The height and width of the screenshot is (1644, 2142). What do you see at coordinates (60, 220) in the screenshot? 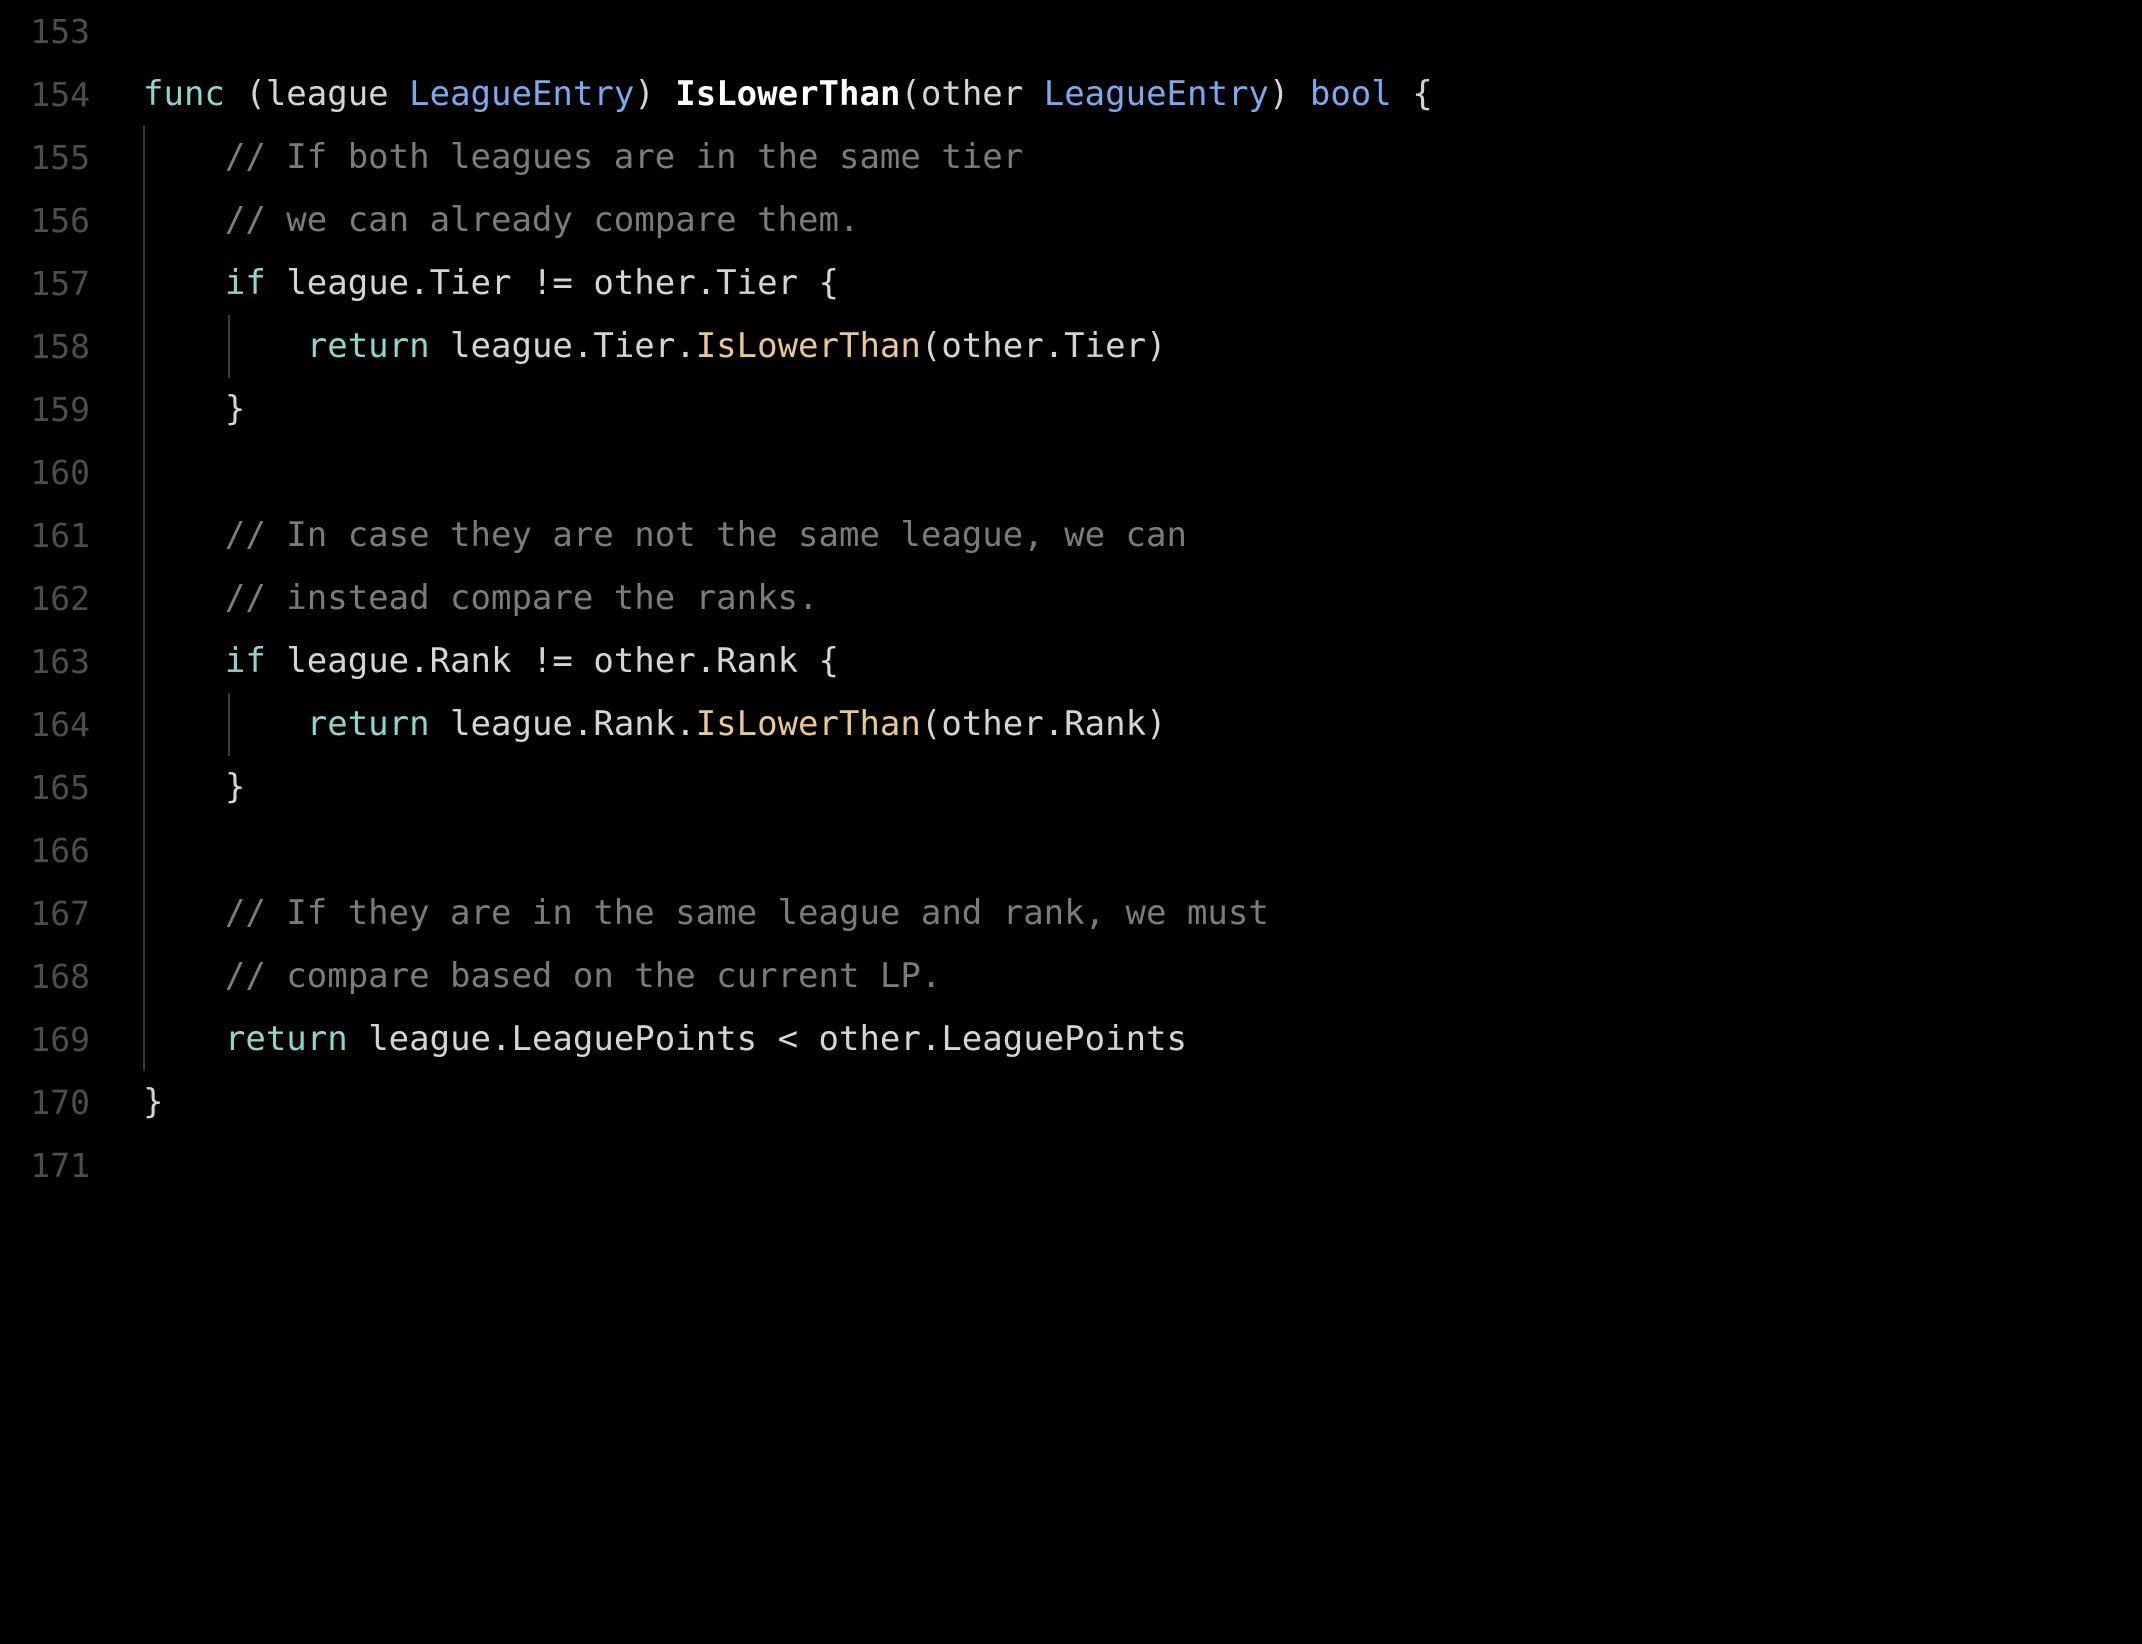
I see `line-number: 156` at bounding box center [60, 220].